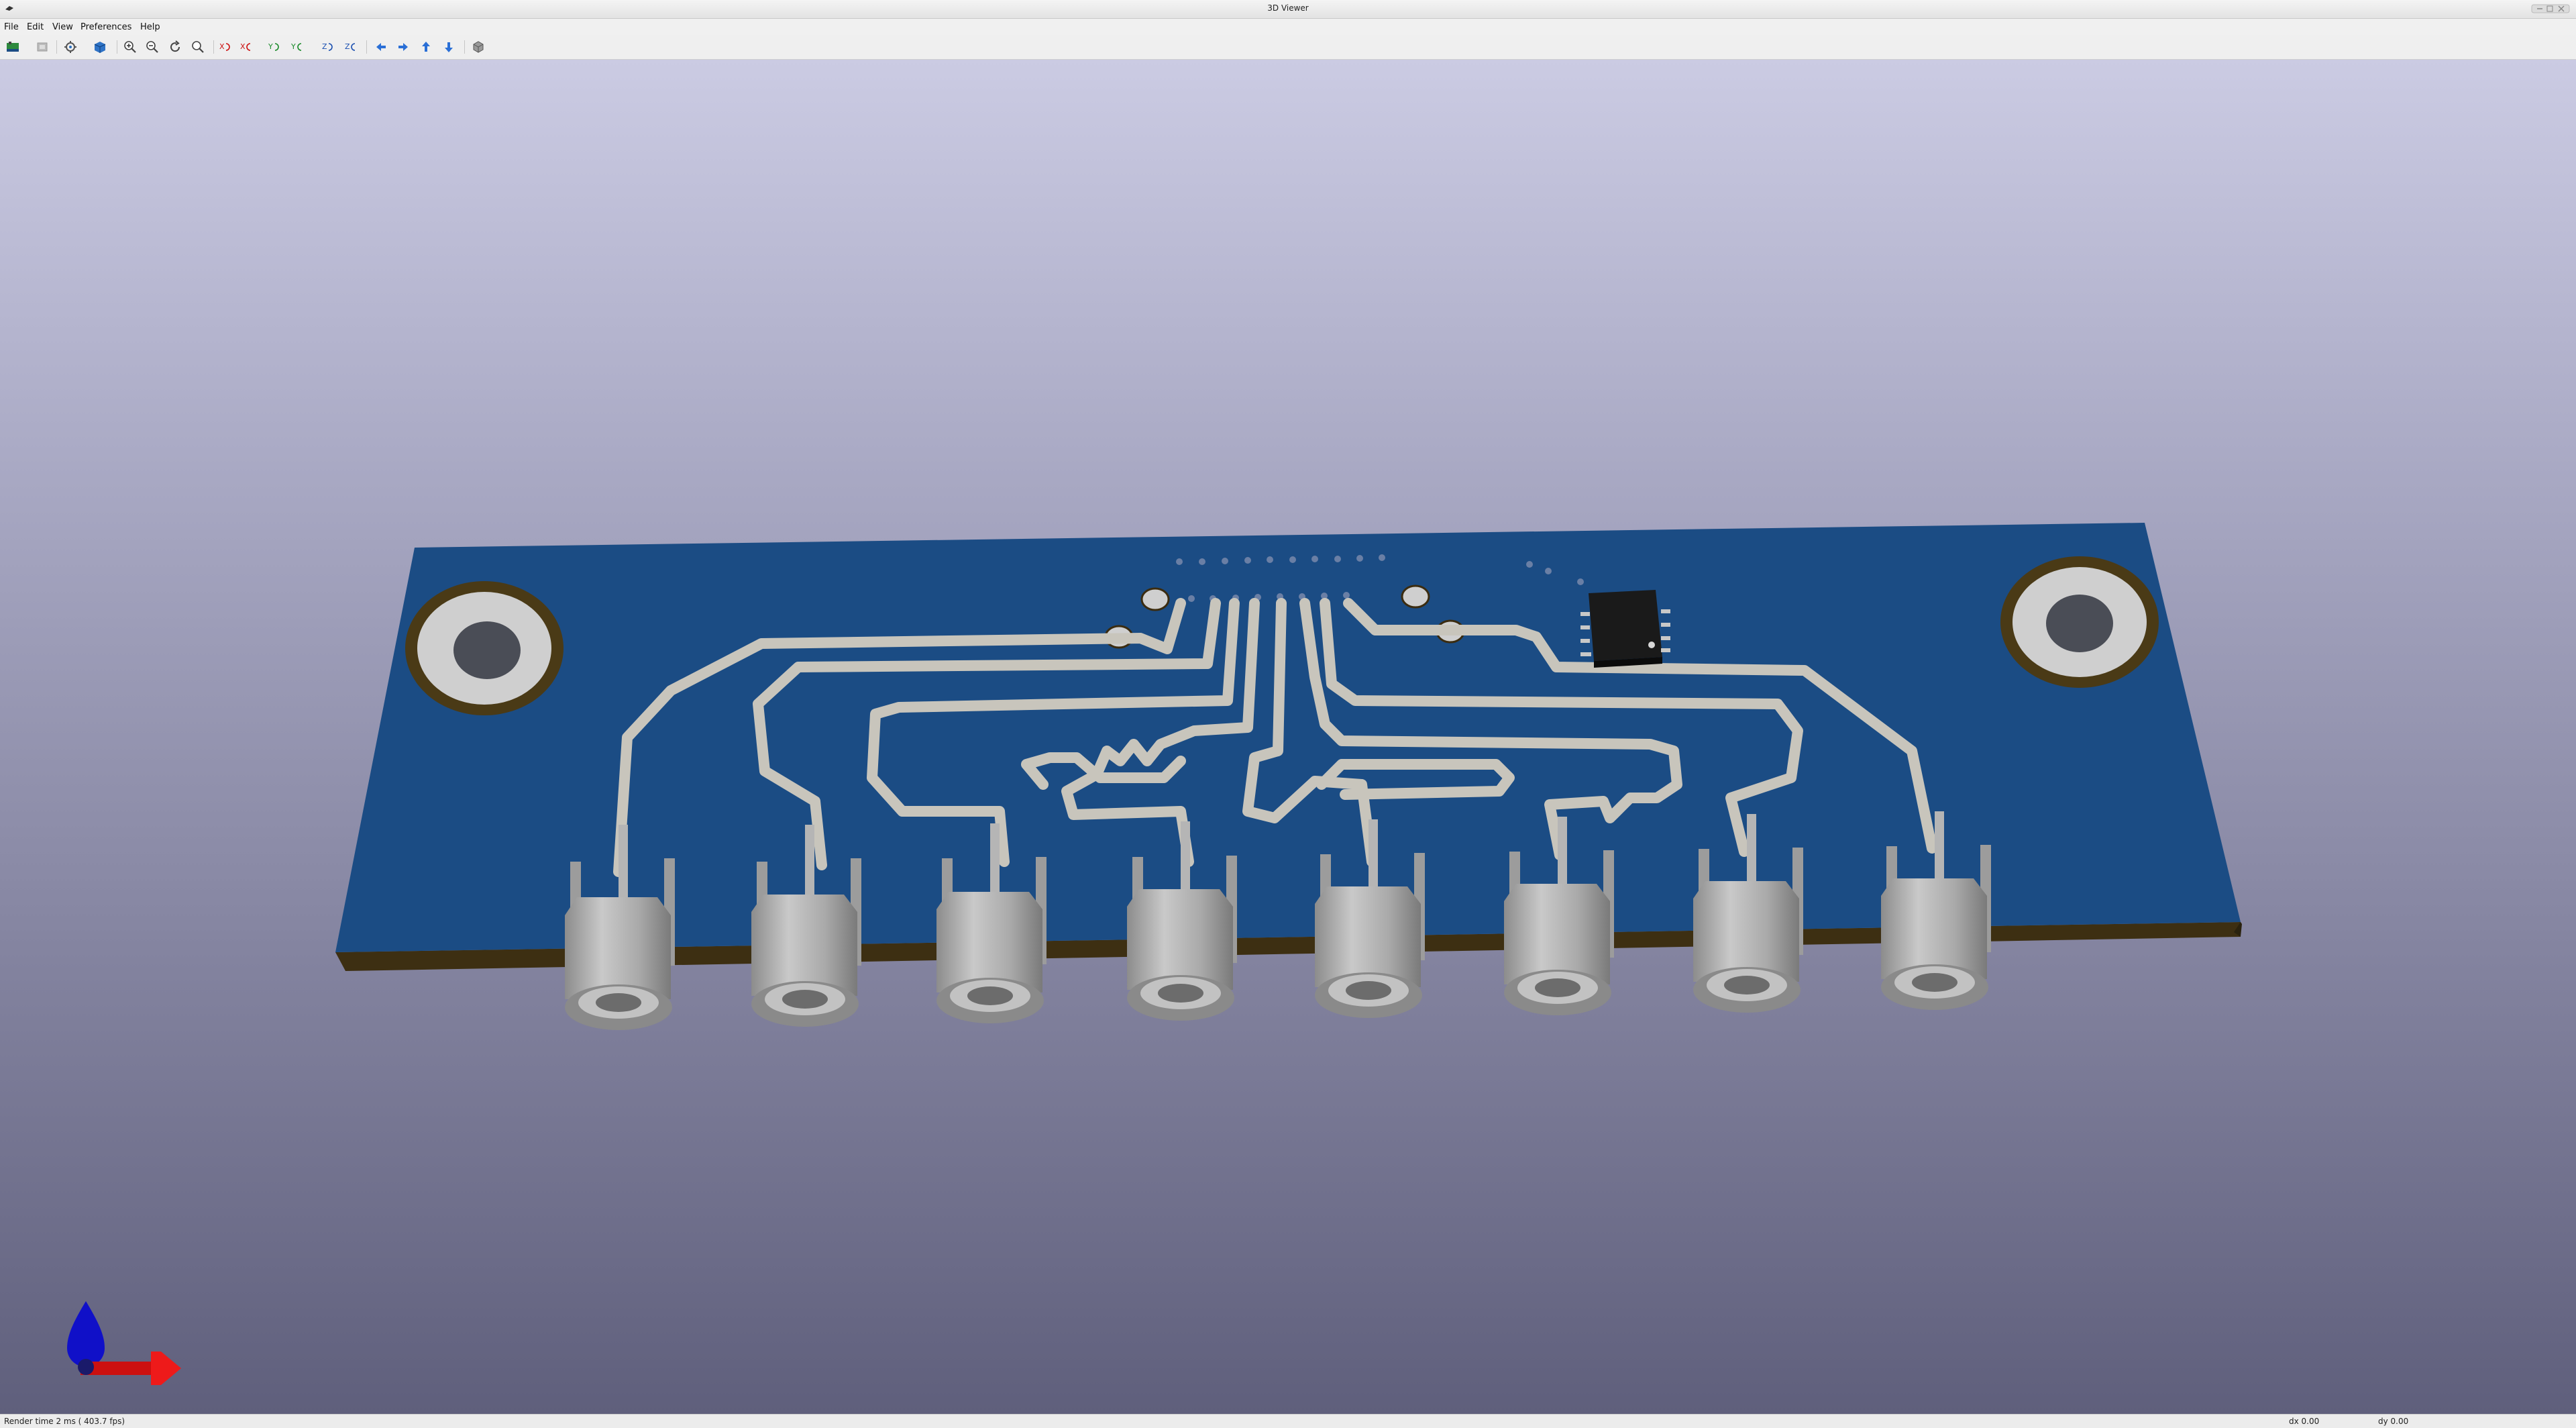 Image resolution: width=2576 pixels, height=1428 pixels. I want to click on zoom-in-icon, so click(130, 47).